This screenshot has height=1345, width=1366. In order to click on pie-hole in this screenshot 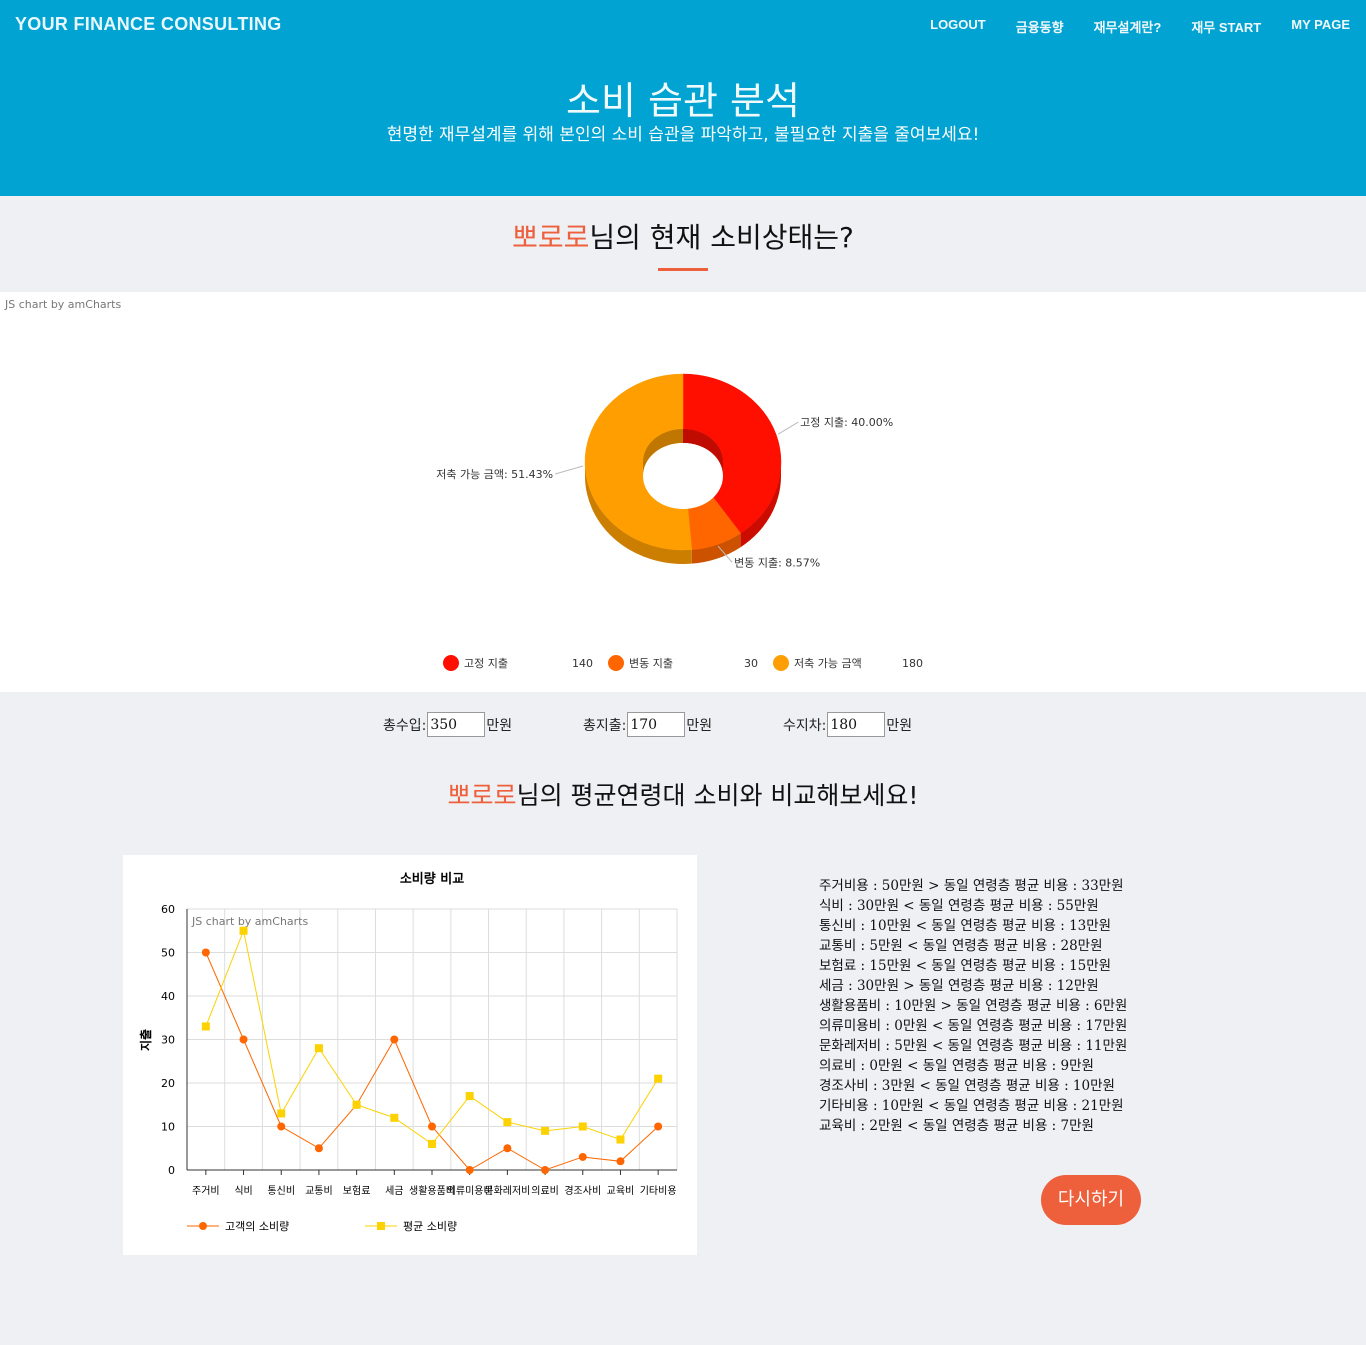, I will do `click(683, 476)`.